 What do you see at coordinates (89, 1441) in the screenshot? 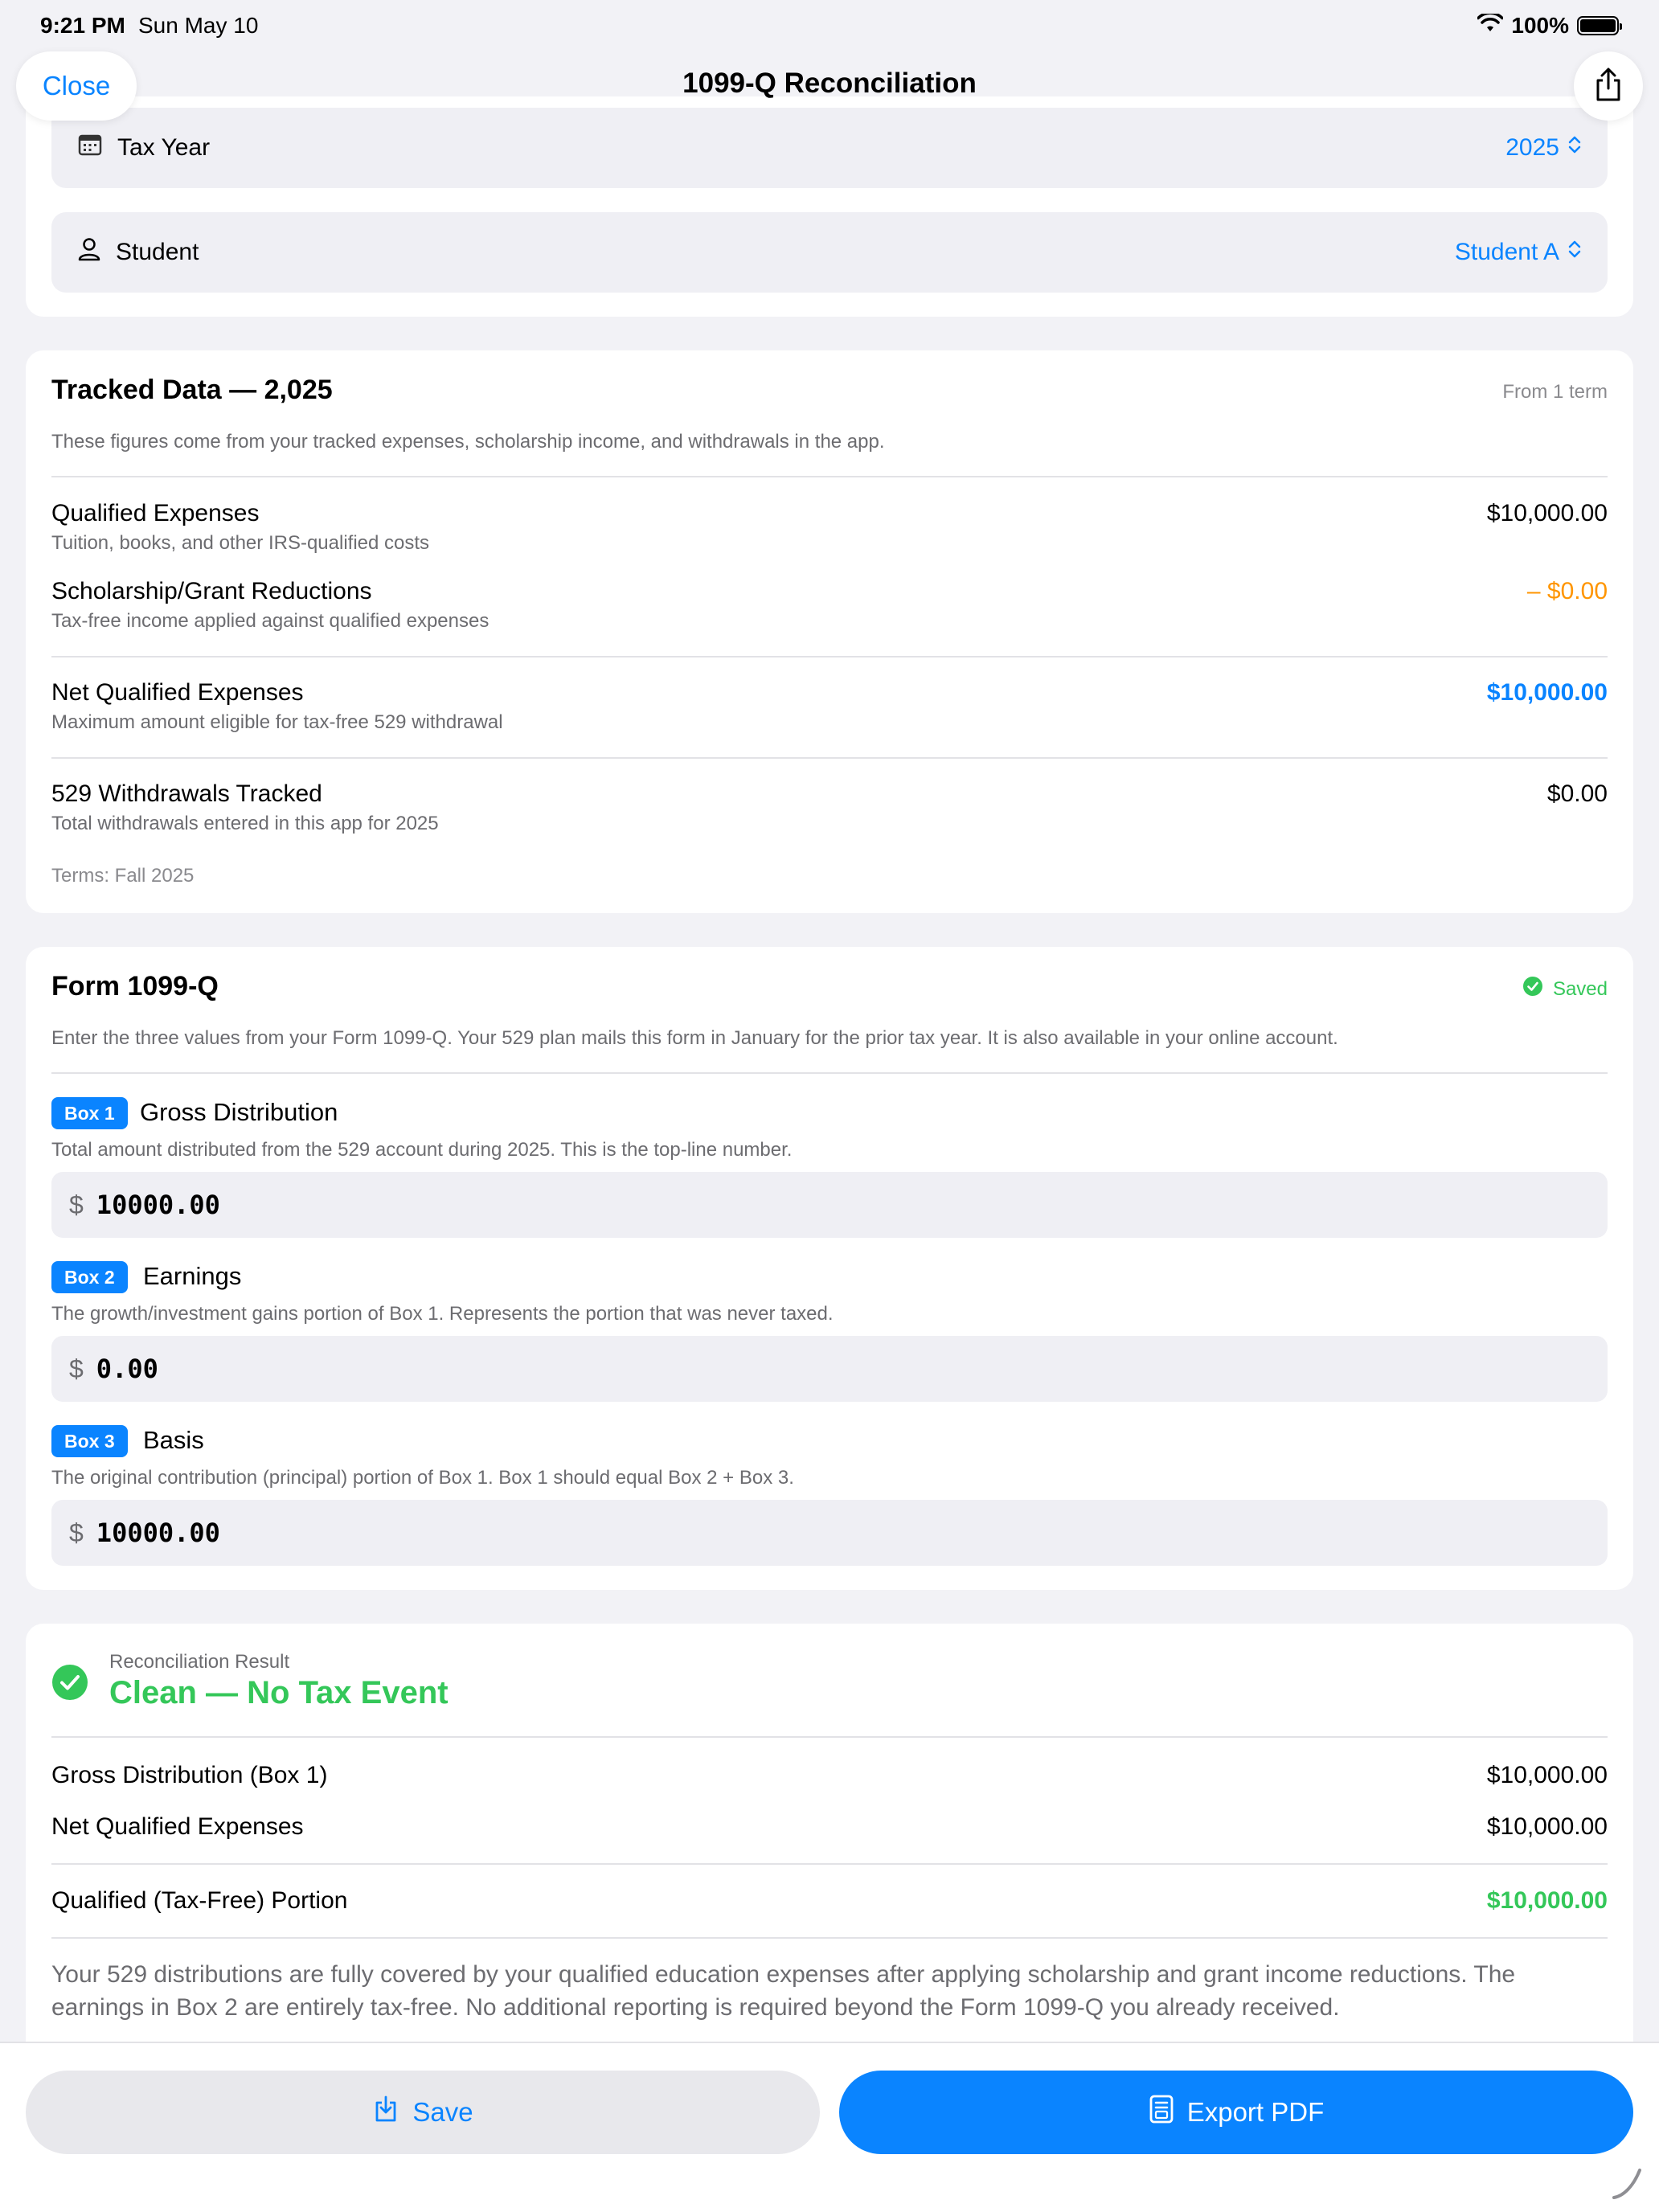
I see `box3-badge: Box 3` at bounding box center [89, 1441].